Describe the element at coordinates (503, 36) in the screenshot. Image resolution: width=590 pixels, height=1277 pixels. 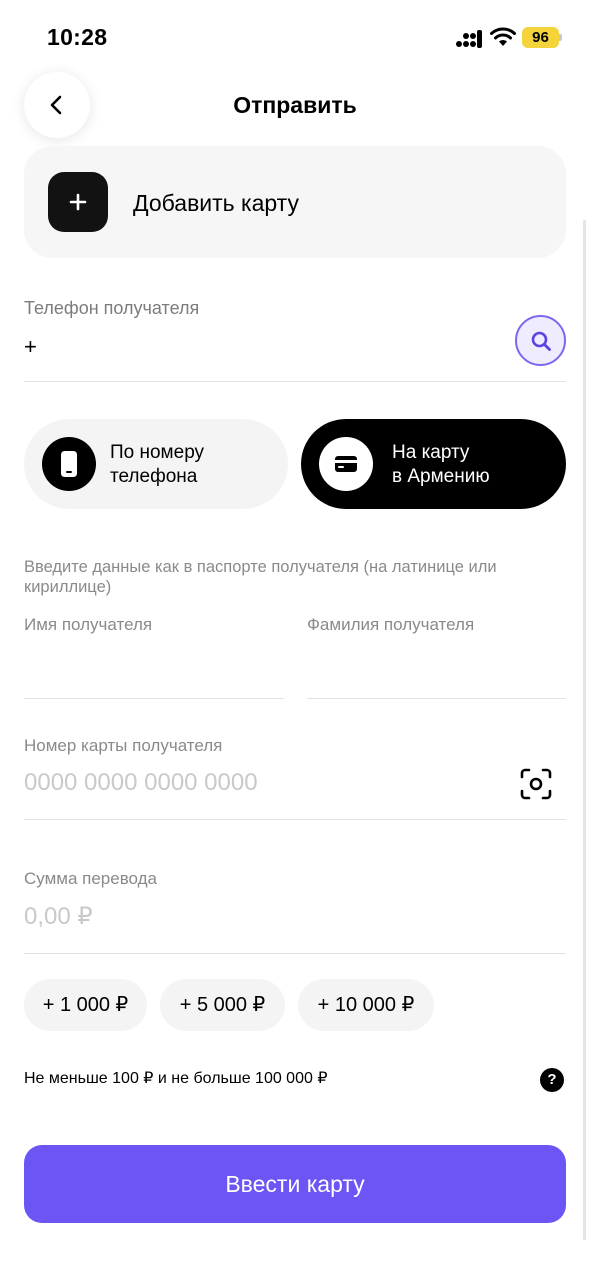
I see `wifi-icon` at that location.